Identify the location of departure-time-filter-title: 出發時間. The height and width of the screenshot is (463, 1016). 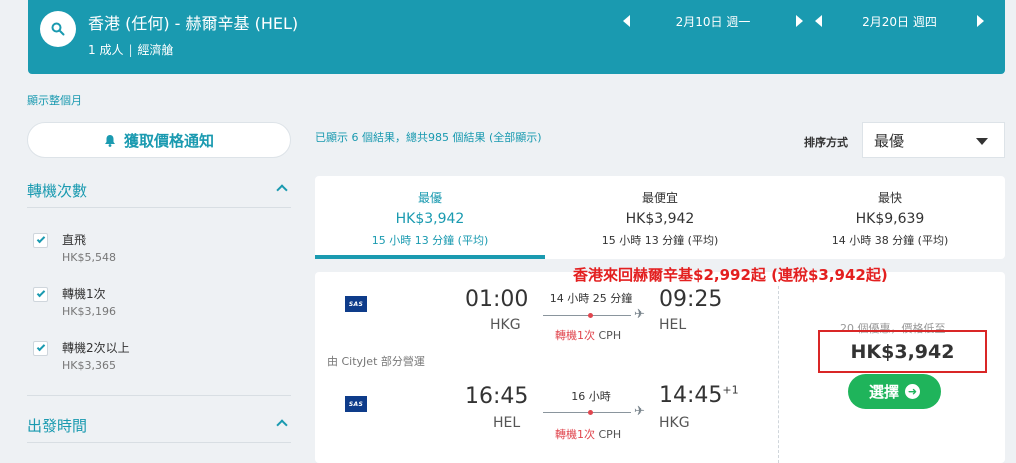
(57, 425).